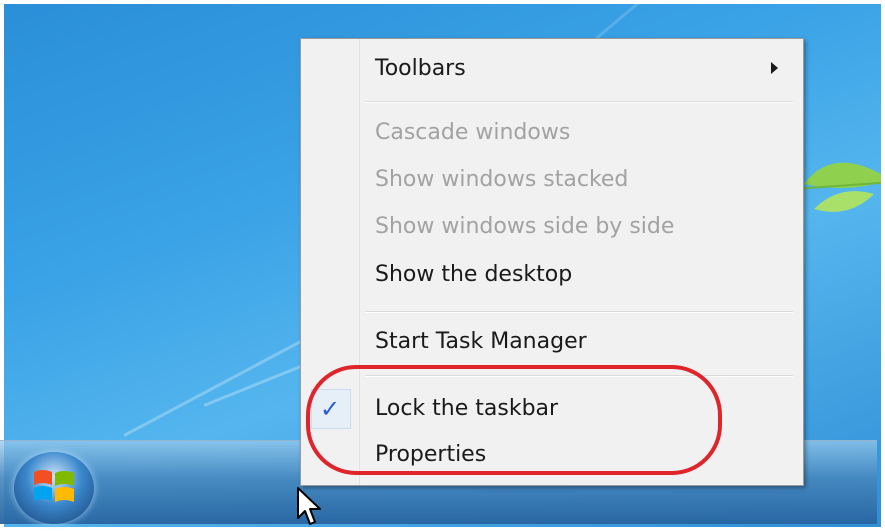 The image size is (885, 531). I want to click on wallpaper-leaf-graphic, so click(837, 187).